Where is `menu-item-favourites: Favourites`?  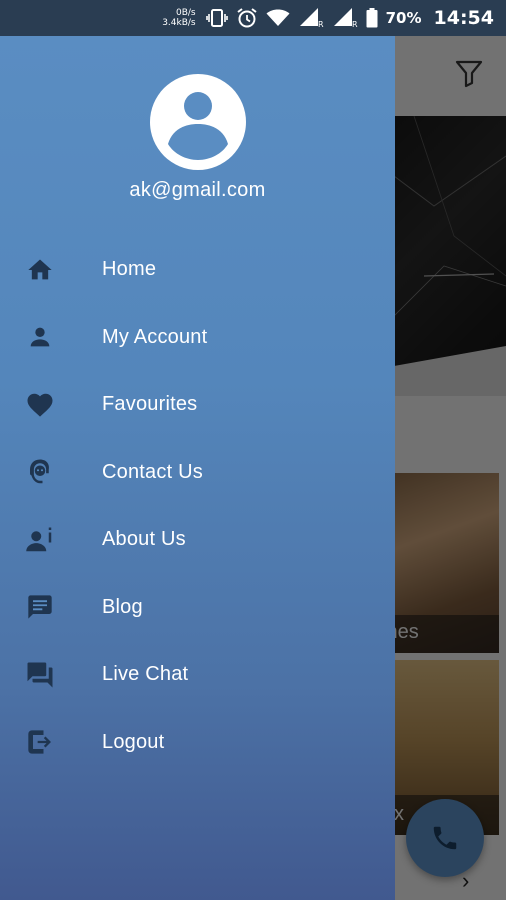
menu-item-favourites: Favourites is located at coordinates (197, 405).